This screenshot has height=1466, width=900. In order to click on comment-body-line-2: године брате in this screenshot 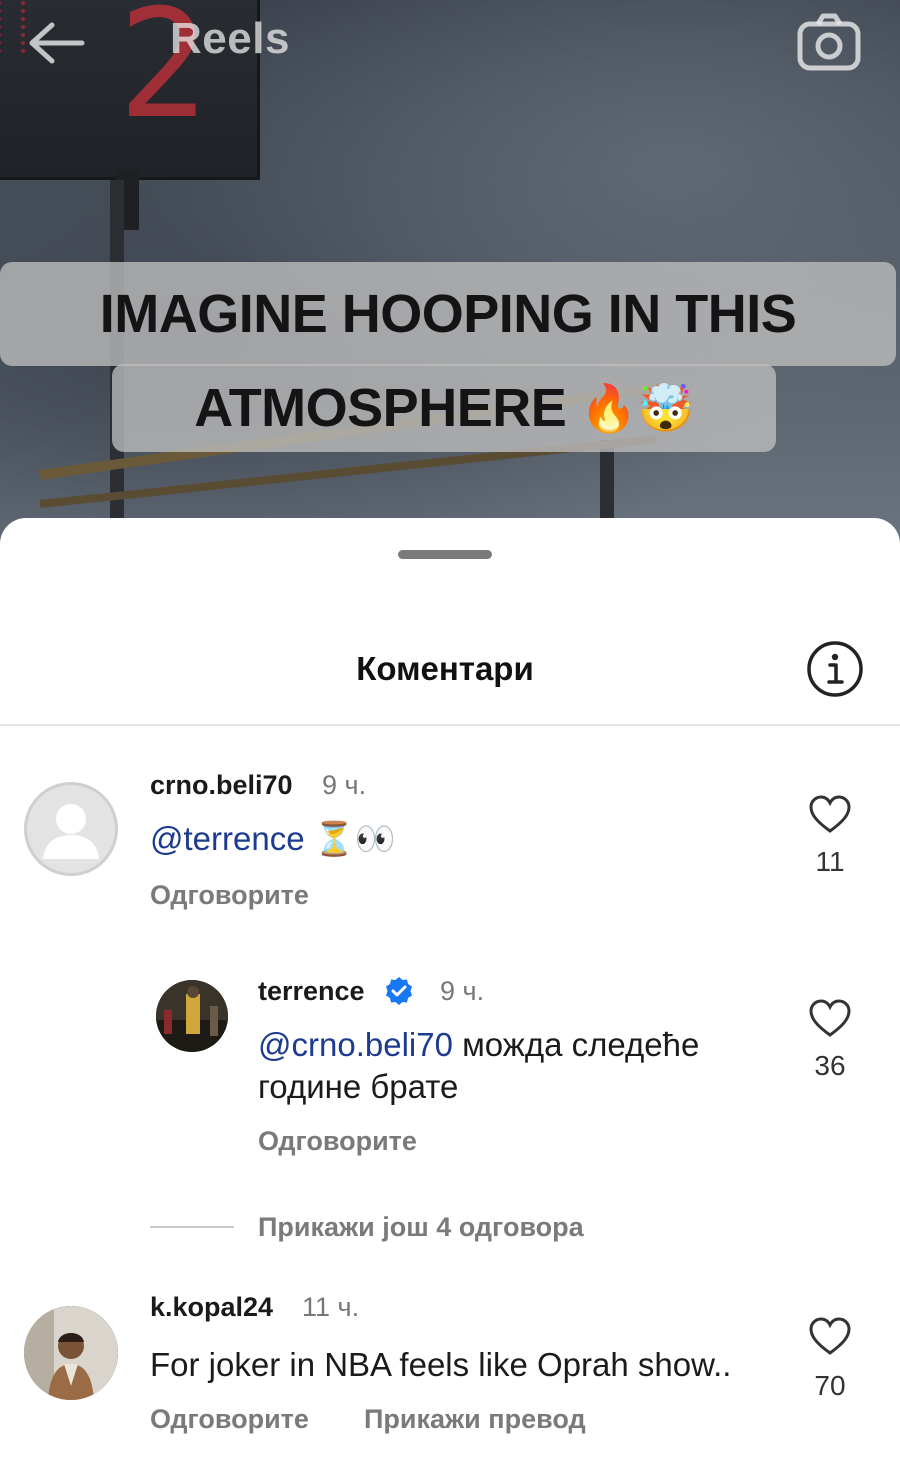, I will do `click(358, 1086)`.